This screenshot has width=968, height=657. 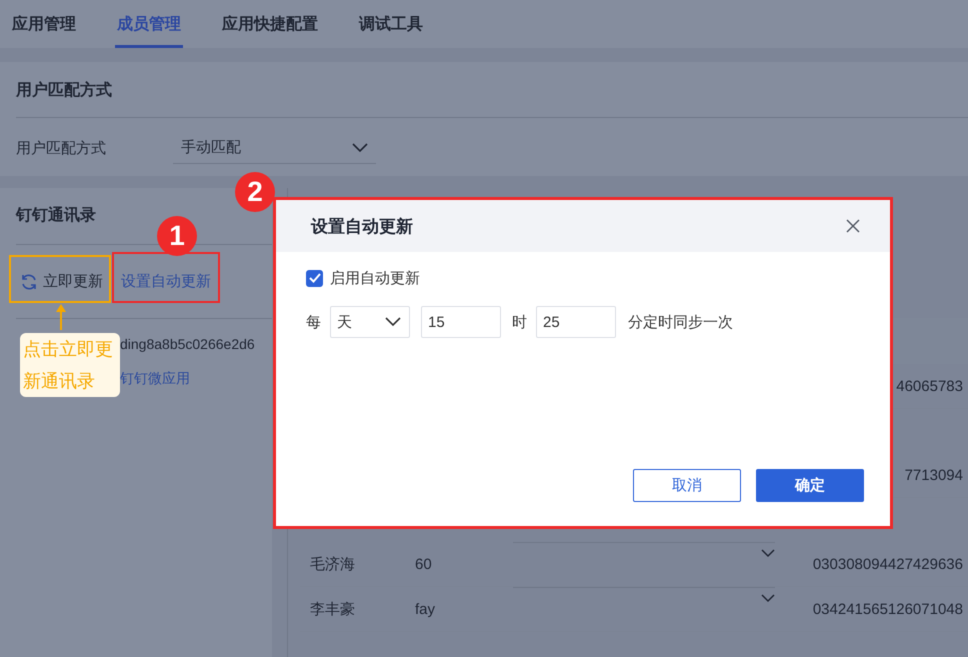 What do you see at coordinates (423, 564) in the screenshot?
I see `table-cell: 60` at bounding box center [423, 564].